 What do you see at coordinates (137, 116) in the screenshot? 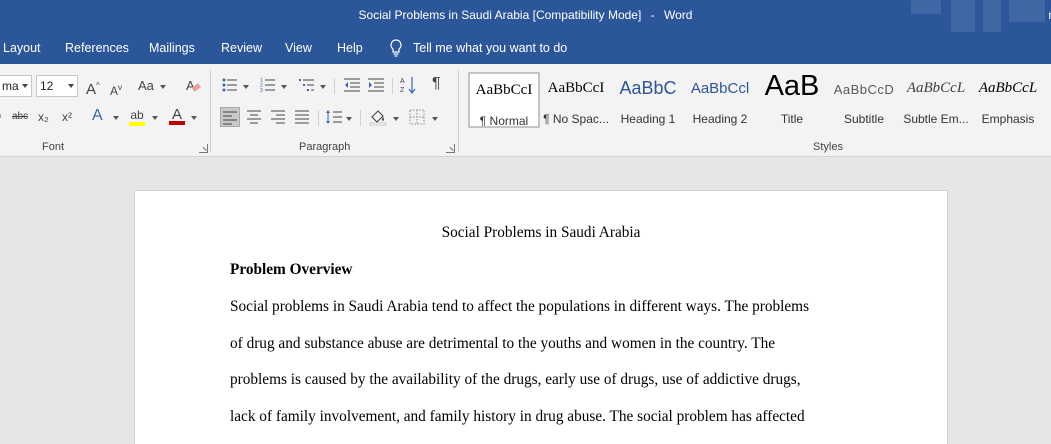
I see `highlight-icon: ab` at bounding box center [137, 116].